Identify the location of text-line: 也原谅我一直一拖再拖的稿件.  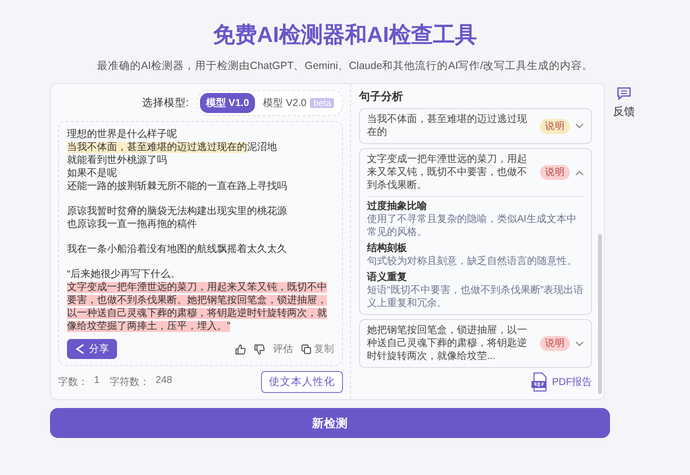
(132, 224).